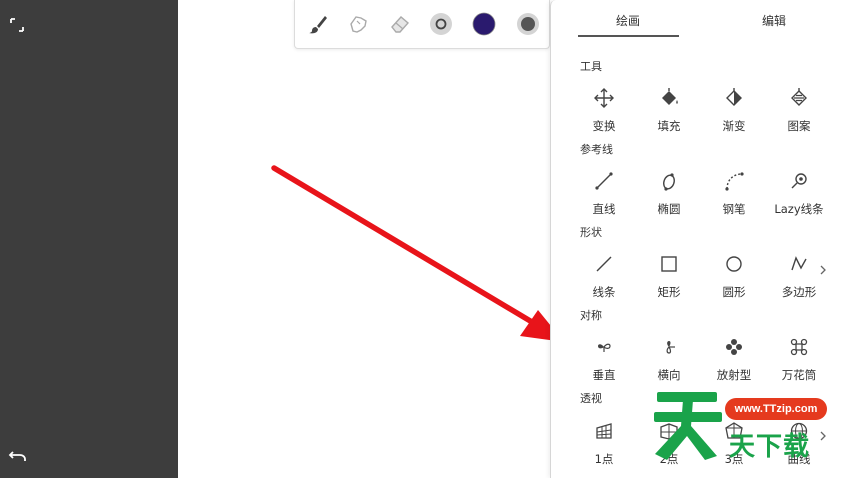 Image resolution: width=842 pixels, height=478 pixels. What do you see at coordinates (604, 197) in the screenshot?
I see `tool-line-guide: 直线` at bounding box center [604, 197].